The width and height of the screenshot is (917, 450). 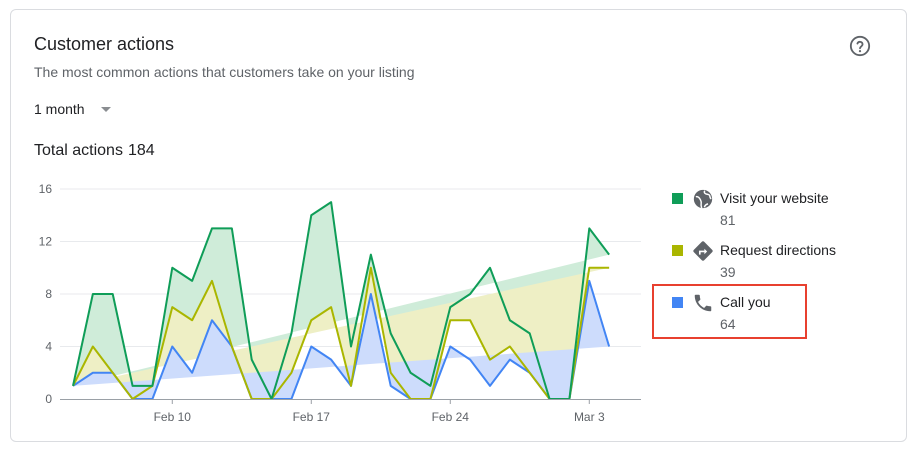 I want to click on y-tick-label: 0, so click(x=48, y=399).